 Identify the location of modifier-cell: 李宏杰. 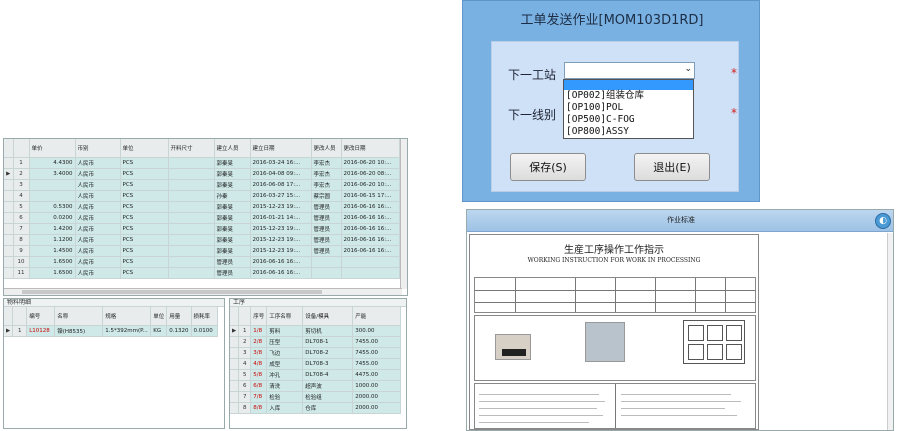
(326, 163).